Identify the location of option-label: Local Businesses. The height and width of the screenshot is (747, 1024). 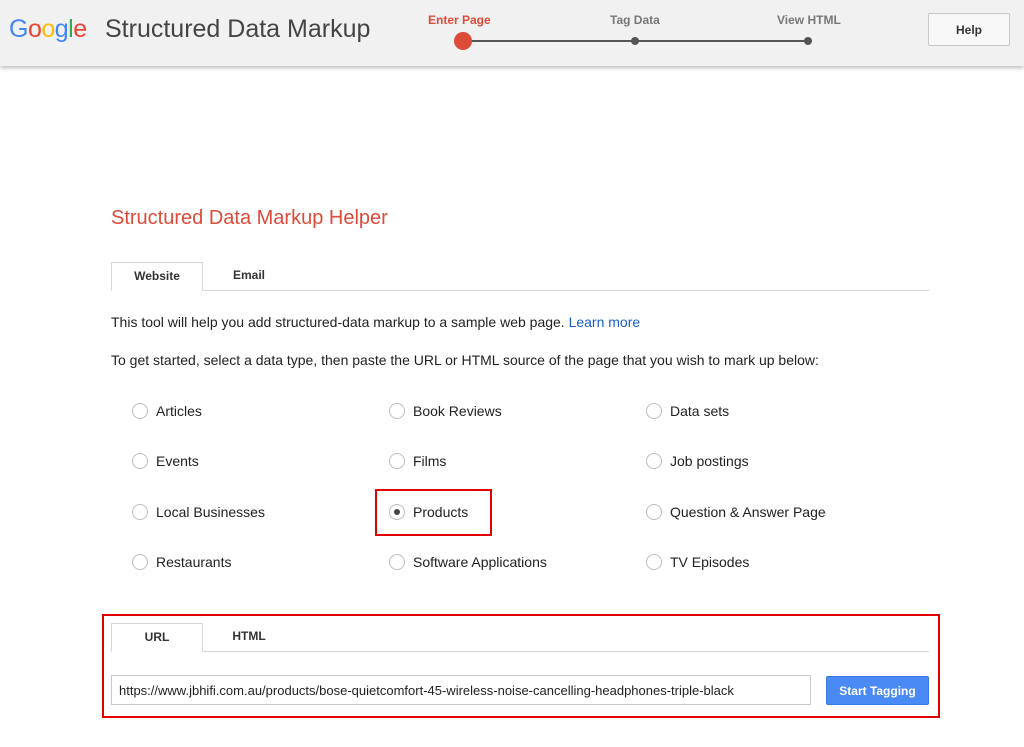
(210, 512).